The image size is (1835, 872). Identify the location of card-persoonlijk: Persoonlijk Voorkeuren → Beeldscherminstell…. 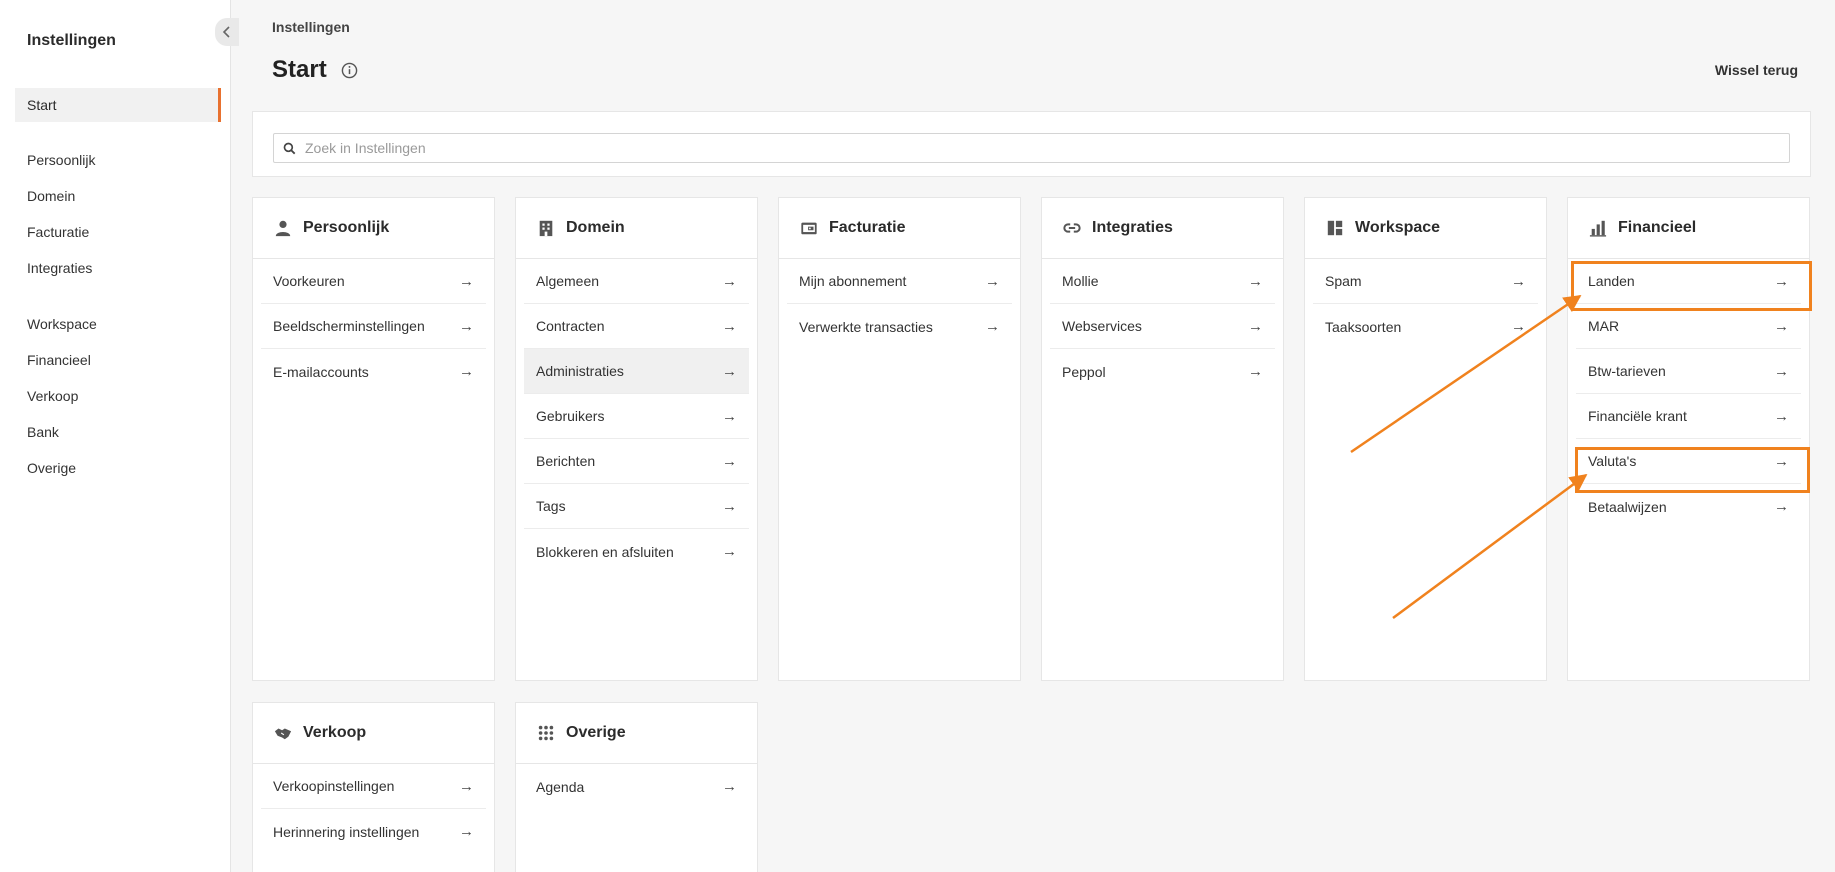
(373, 439).